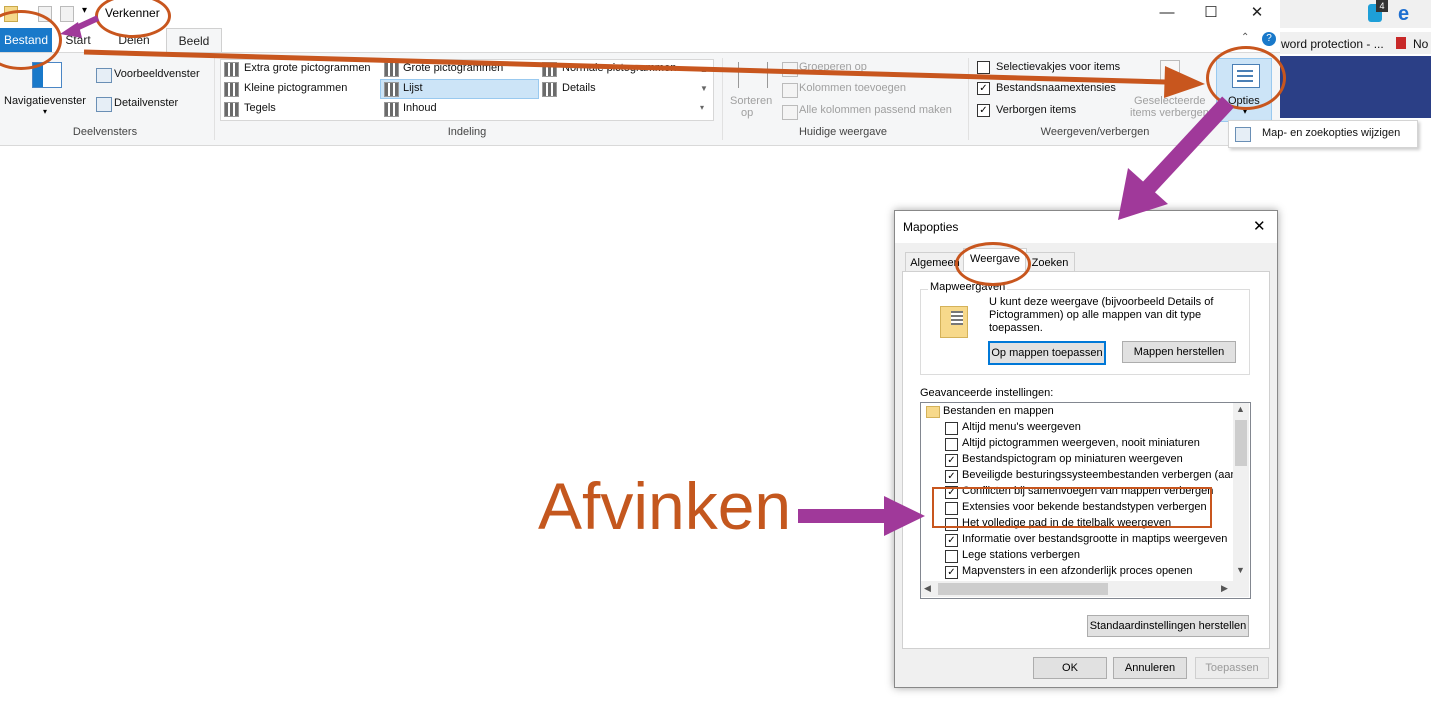 This screenshot has height=702, width=1431. I want to click on orange-arrow-head, so click(1184, 82).